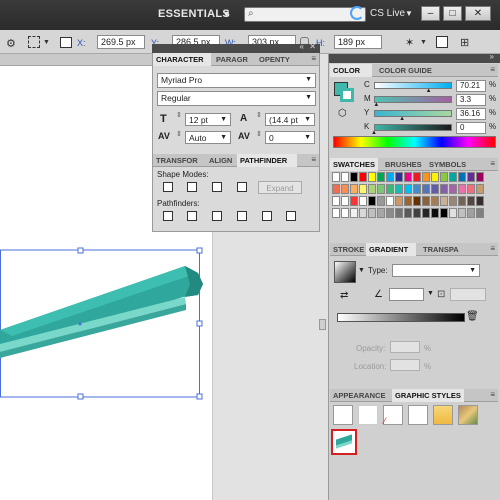 The width and height of the screenshot is (500, 500). What do you see at coordinates (351, 70) in the screenshot?
I see `tab-color: COLOR` at bounding box center [351, 70].